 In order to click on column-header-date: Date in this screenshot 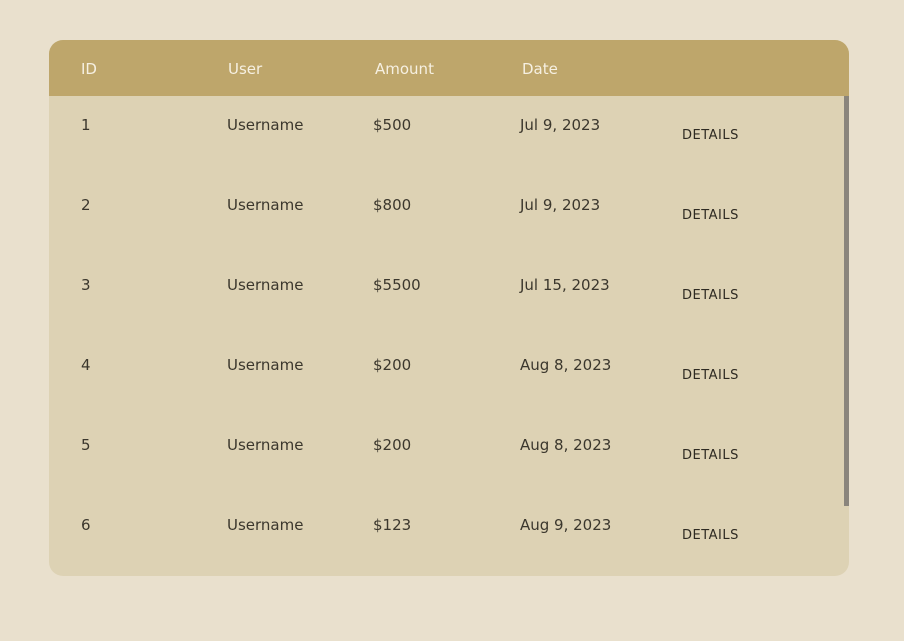, I will do `click(540, 69)`.